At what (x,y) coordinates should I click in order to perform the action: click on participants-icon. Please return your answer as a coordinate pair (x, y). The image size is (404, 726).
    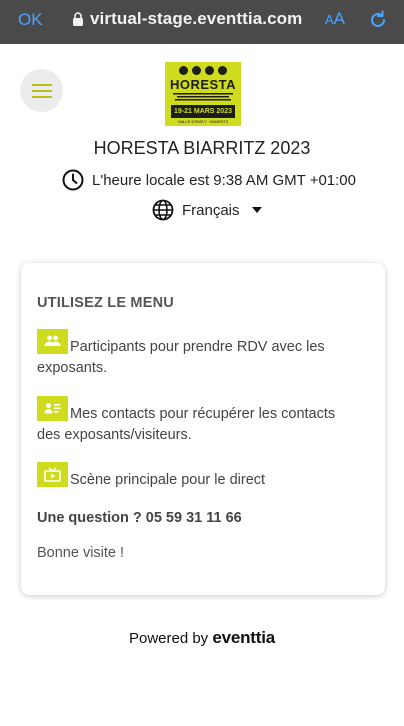
    Looking at the image, I should click on (52, 341).